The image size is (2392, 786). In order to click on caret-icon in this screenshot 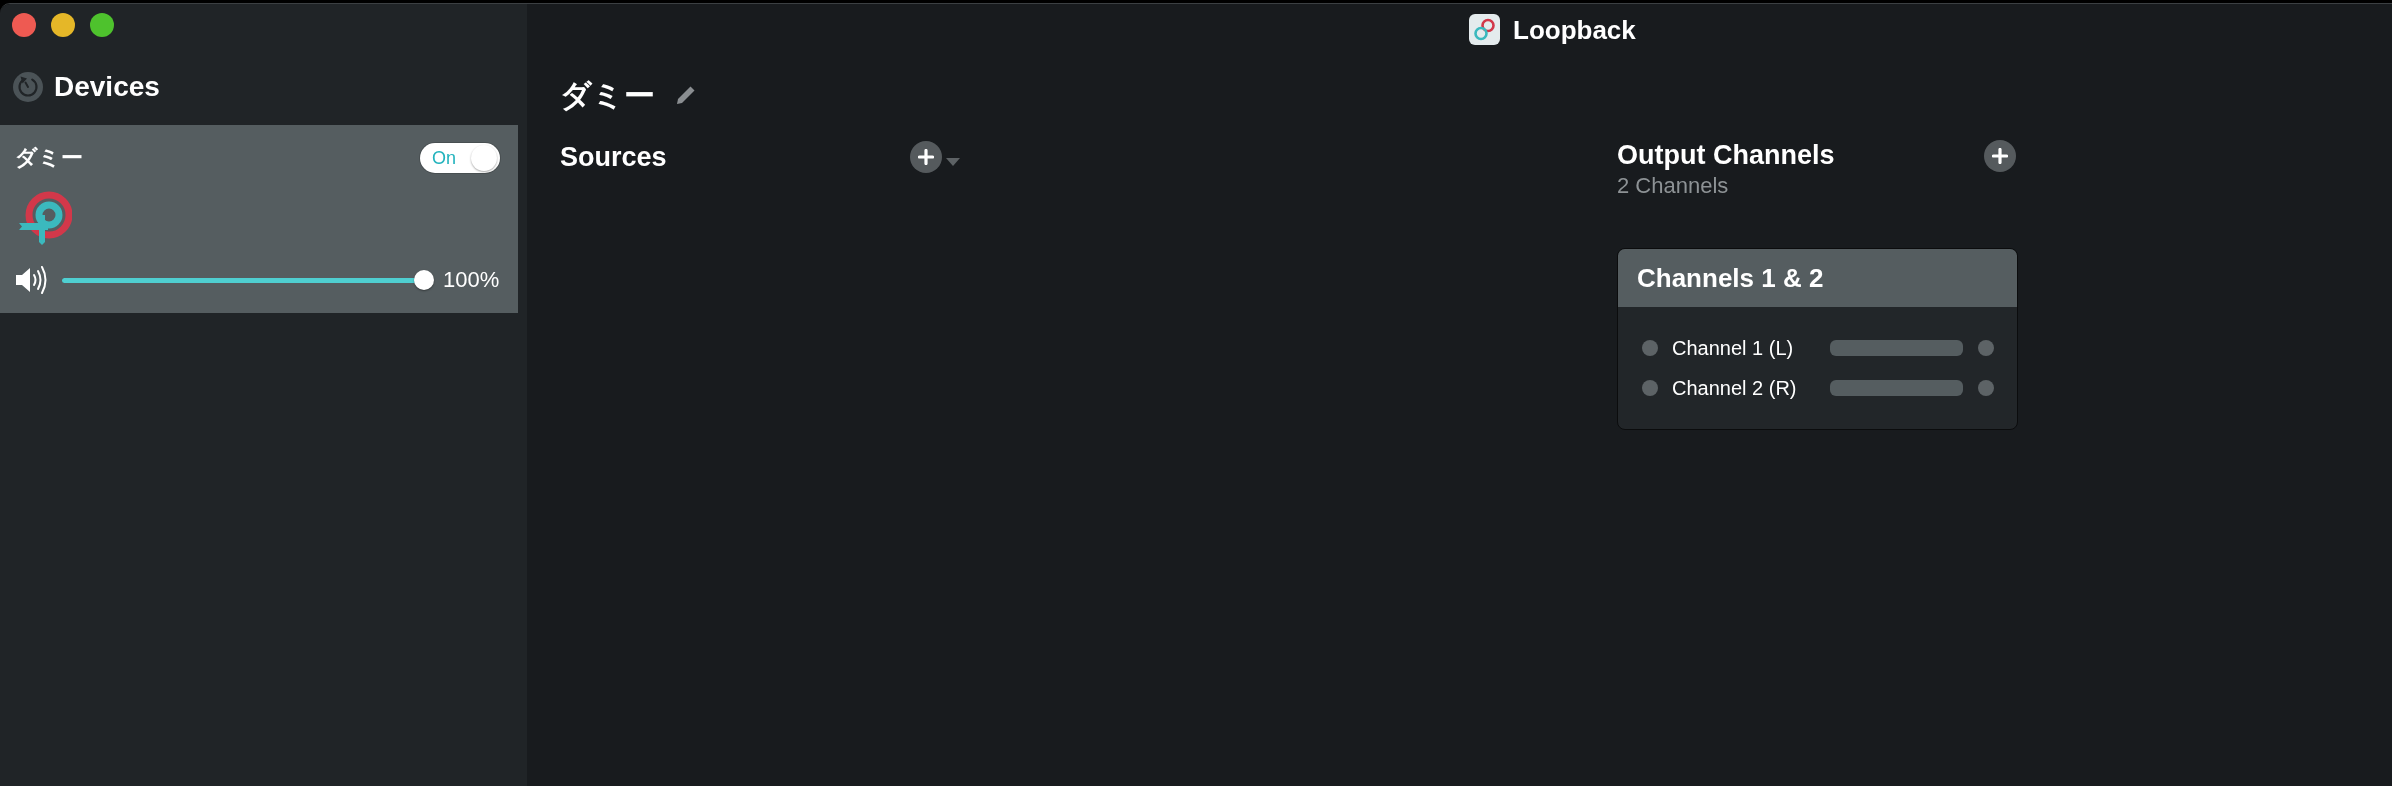, I will do `click(953, 161)`.